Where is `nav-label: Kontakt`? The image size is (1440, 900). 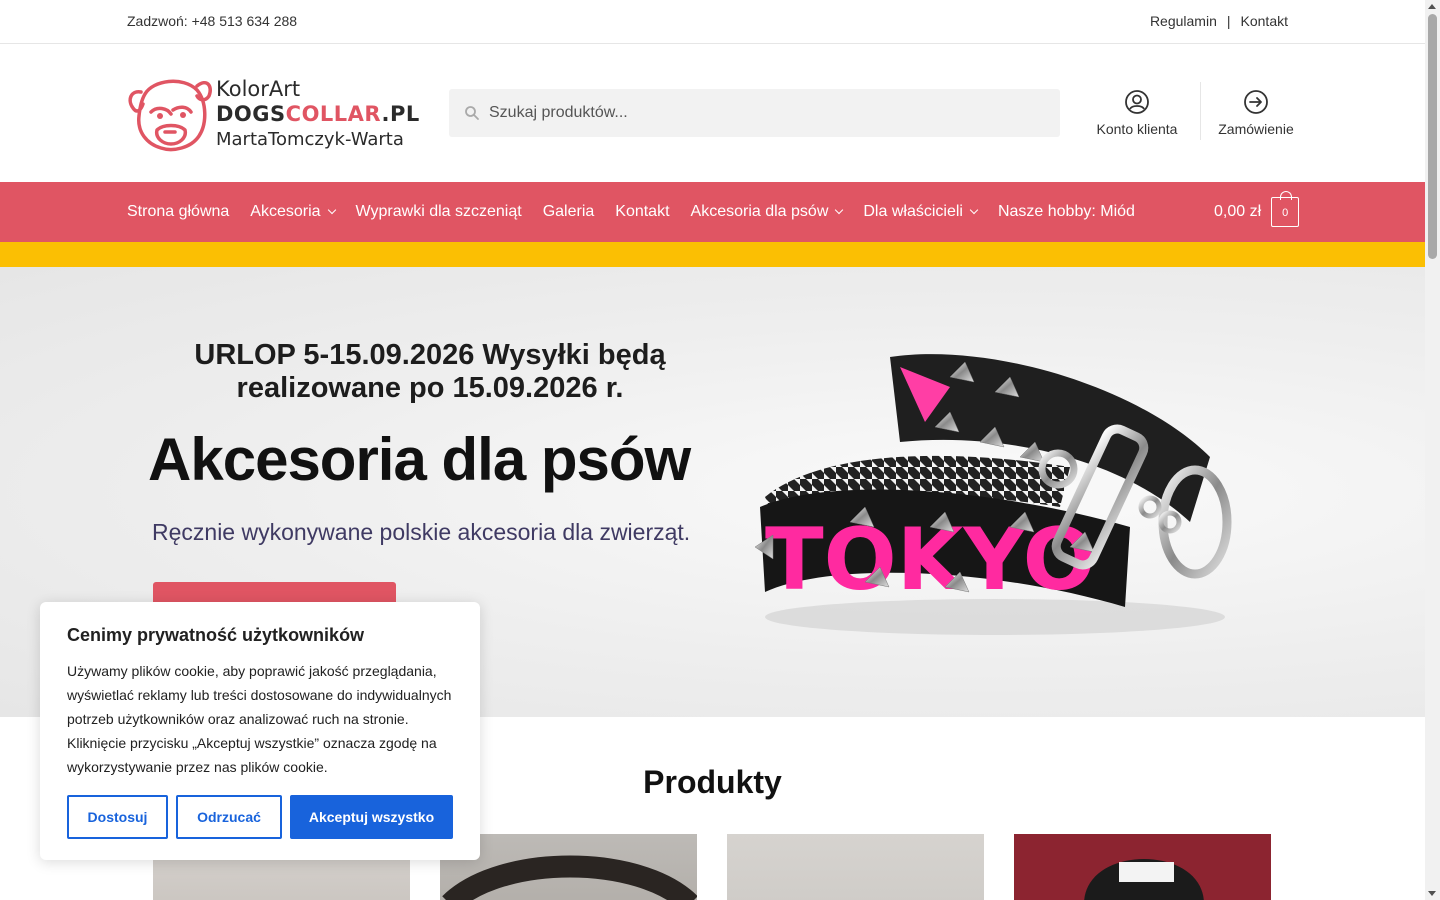
nav-label: Kontakt is located at coordinates (642, 211).